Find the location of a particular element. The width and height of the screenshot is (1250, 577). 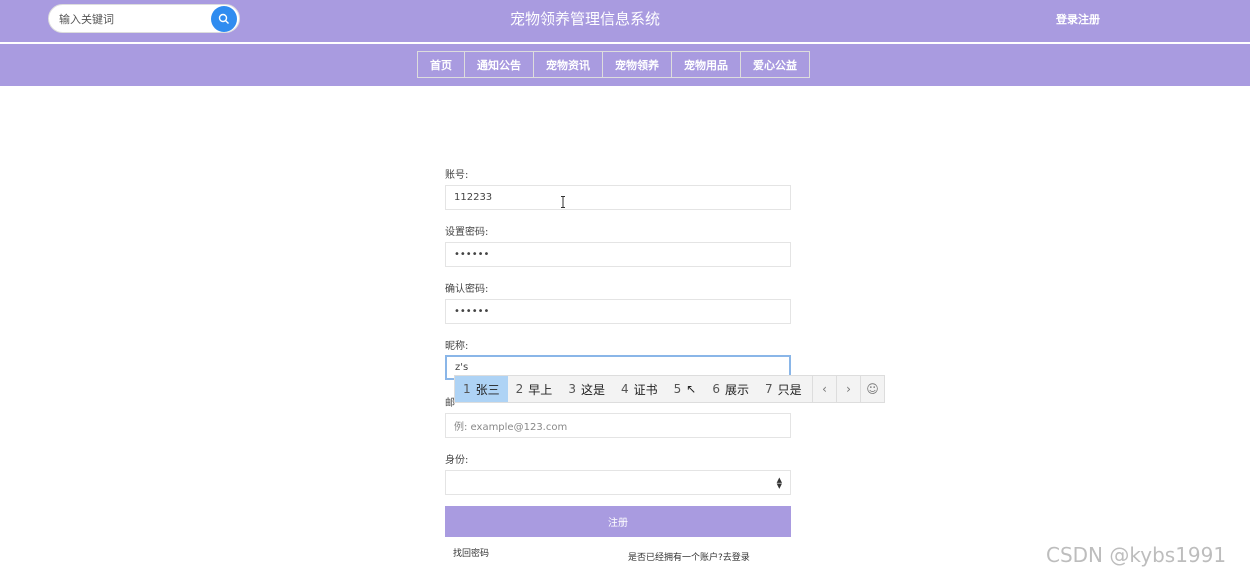

nav-charity: 爱心公益 is located at coordinates (775, 64).